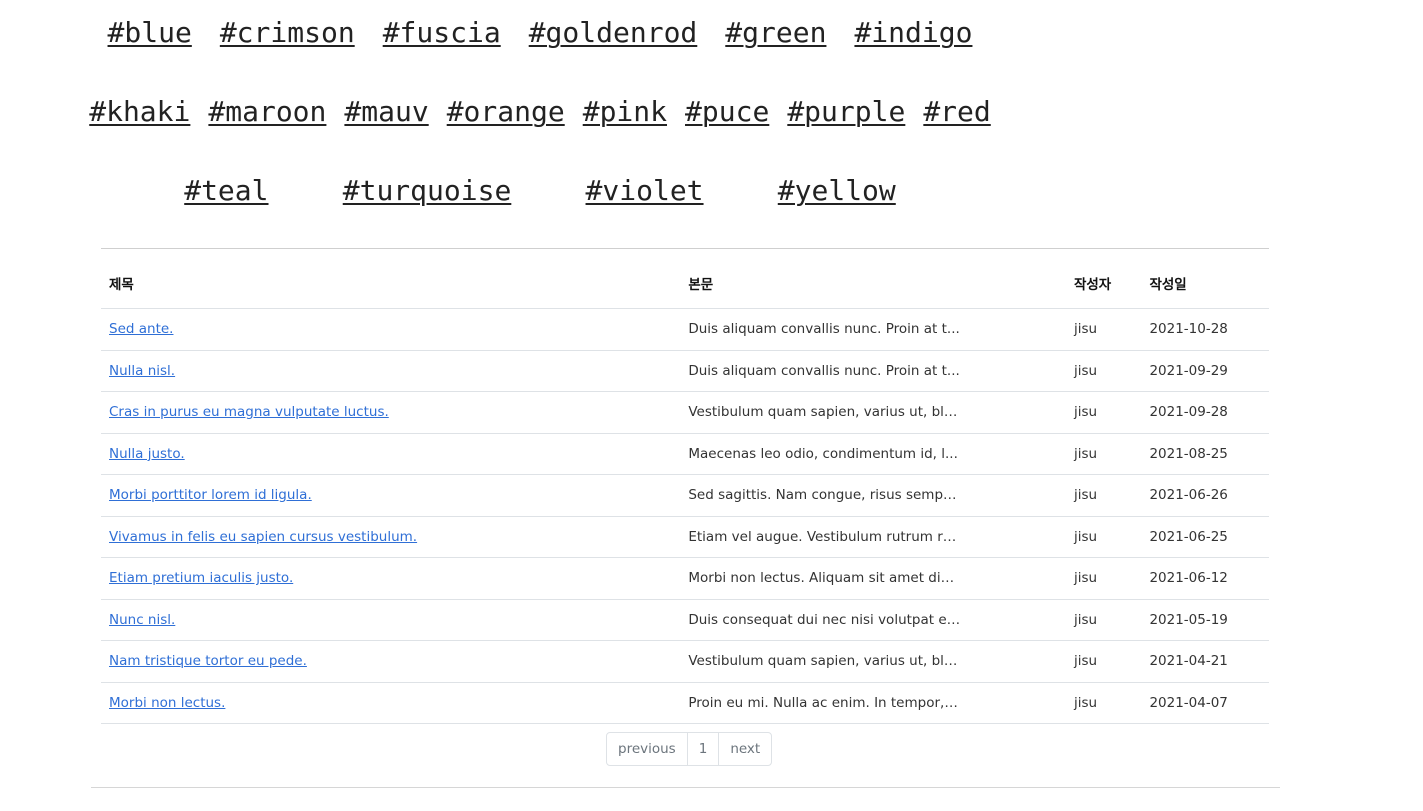 The width and height of the screenshot is (1423, 811). Describe the element at coordinates (846, 112) in the screenshot. I see `tag-link: #purple` at that location.